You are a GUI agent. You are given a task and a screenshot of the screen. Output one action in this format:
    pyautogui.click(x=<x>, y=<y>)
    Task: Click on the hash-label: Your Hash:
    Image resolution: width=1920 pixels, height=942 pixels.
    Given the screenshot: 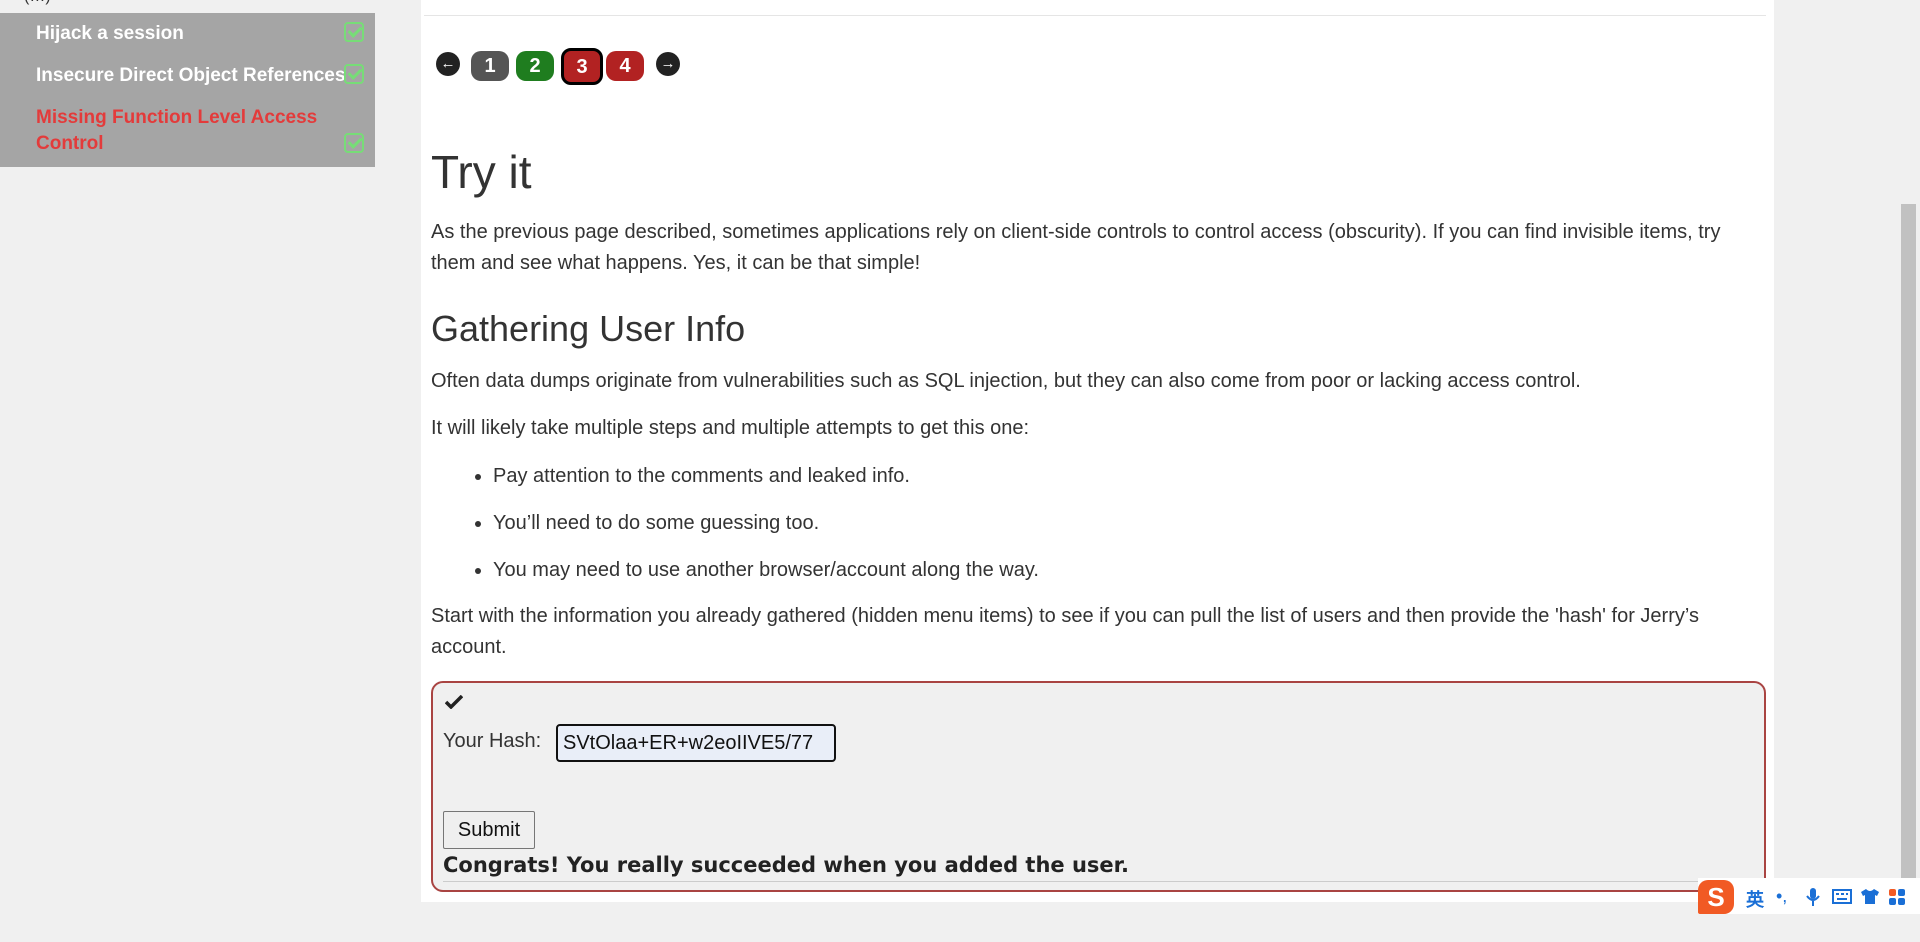 What is the action you would take?
    pyautogui.click(x=492, y=741)
    